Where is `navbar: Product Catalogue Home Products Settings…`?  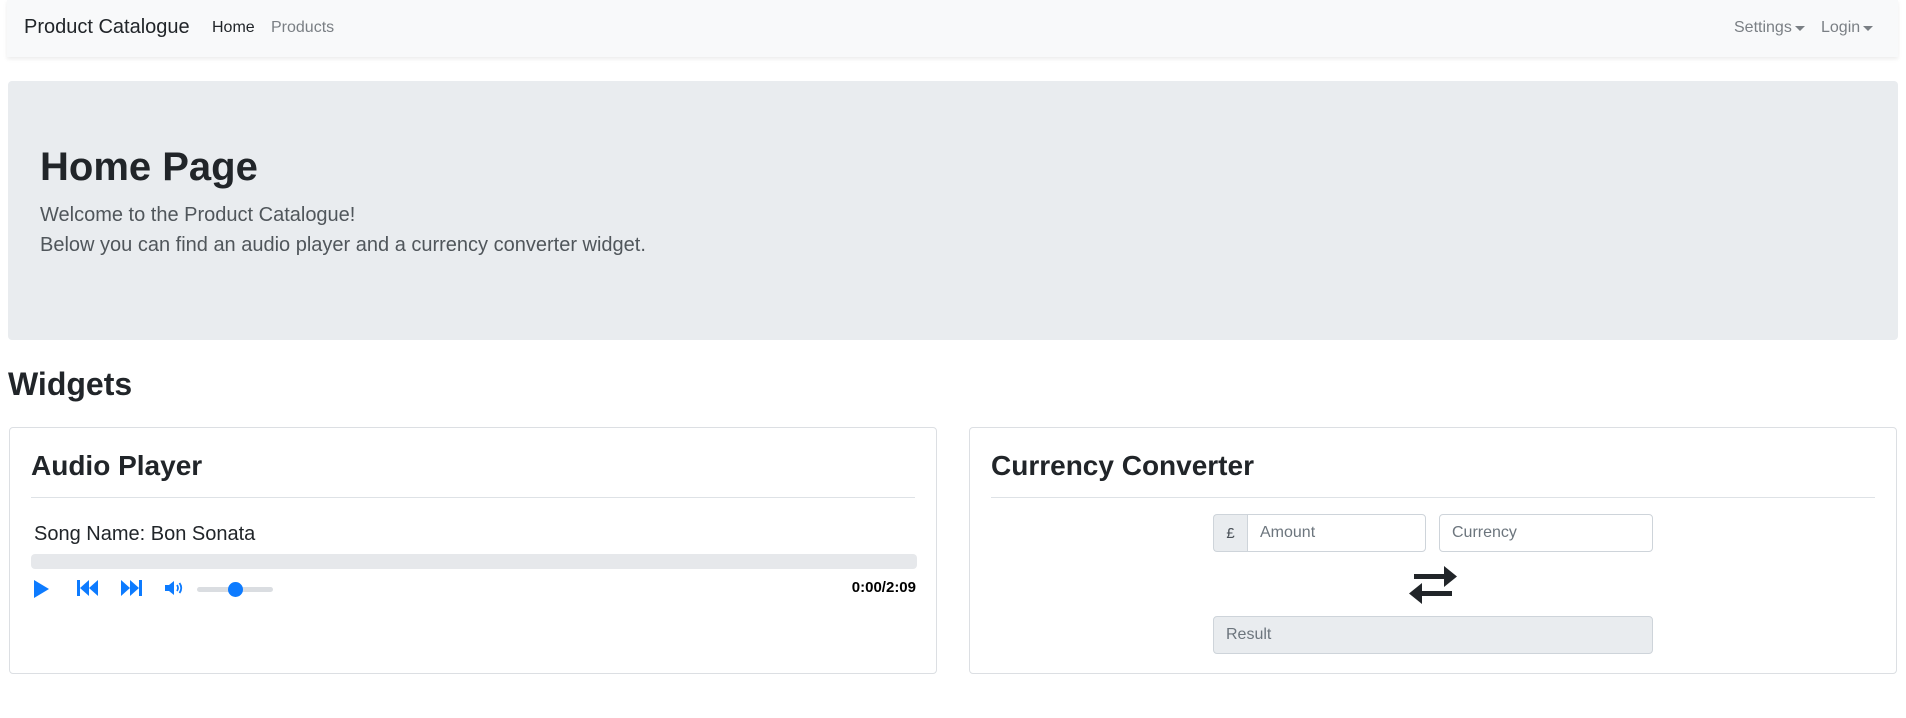
navbar: Product Catalogue Home Products Settings… is located at coordinates (952, 28).